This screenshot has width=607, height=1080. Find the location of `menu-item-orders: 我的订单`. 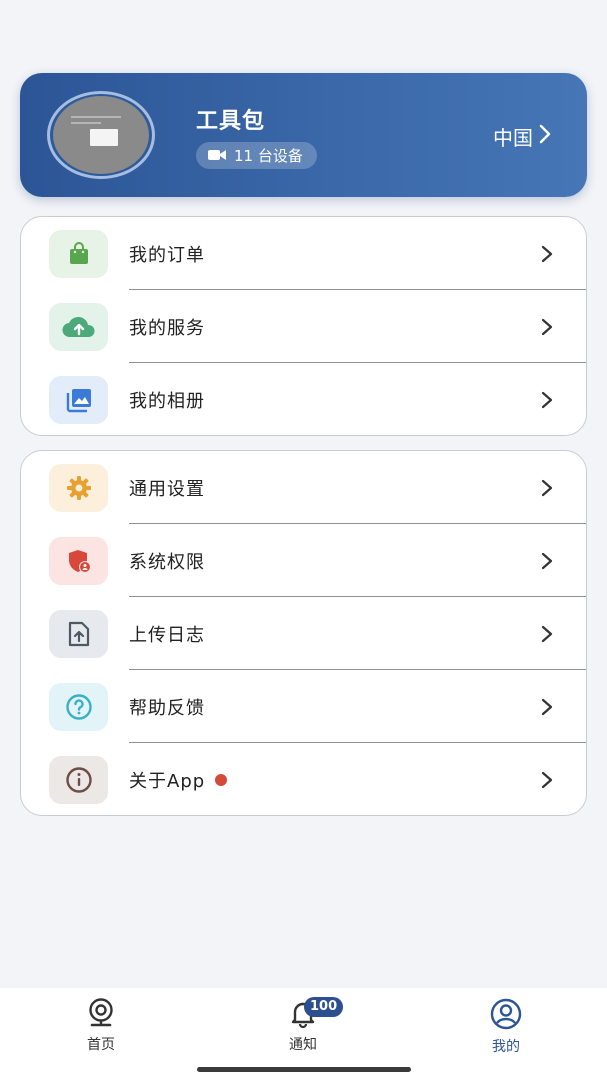

menu-item-orders: 我的订单 is located at coordinates (303, 253).